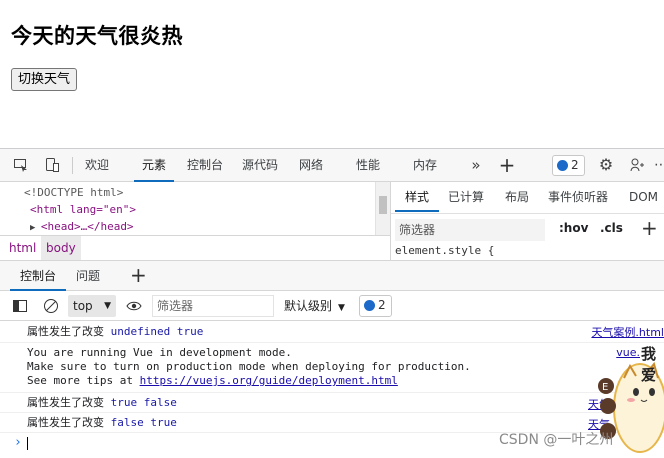  I want to click on drawer-add-tab-icon: +, so click(138, 275).